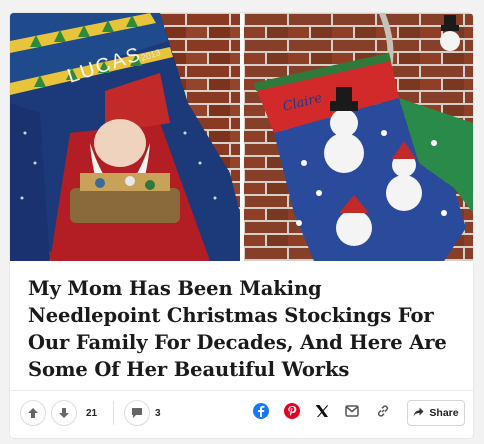  I want to click on arrow-down-icon, so click(64, 413).